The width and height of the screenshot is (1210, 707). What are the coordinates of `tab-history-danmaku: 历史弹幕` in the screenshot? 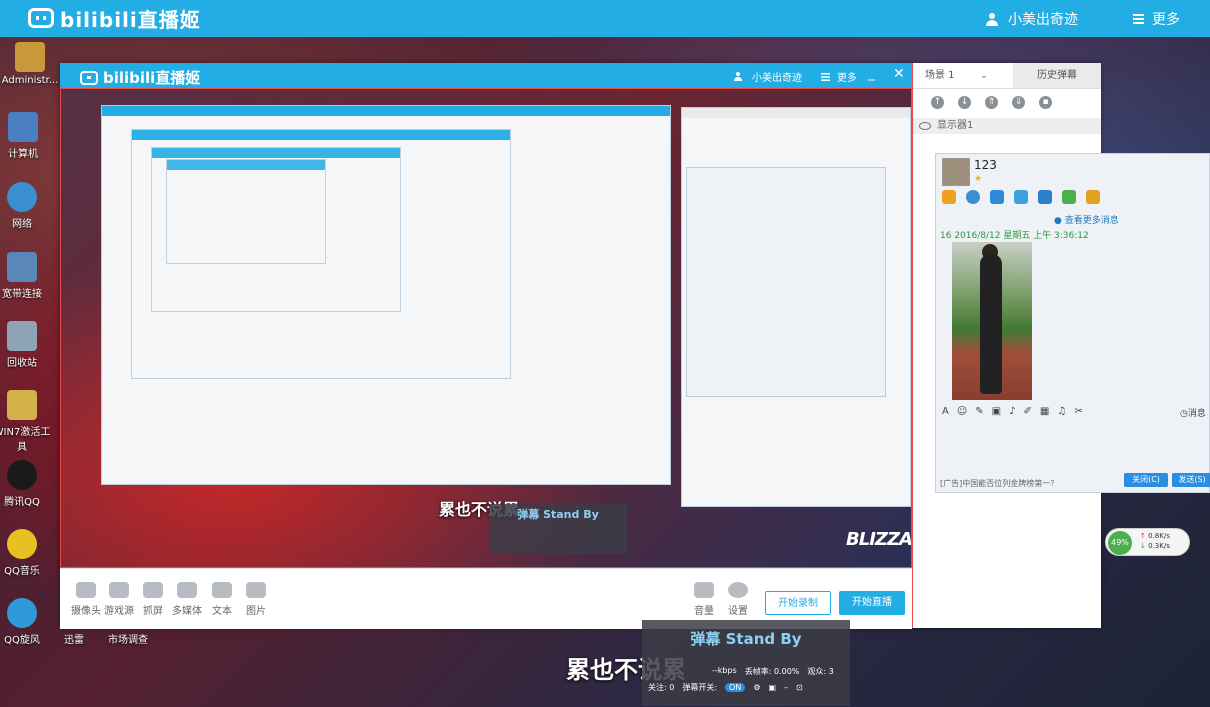 It's located at (1057, 75).